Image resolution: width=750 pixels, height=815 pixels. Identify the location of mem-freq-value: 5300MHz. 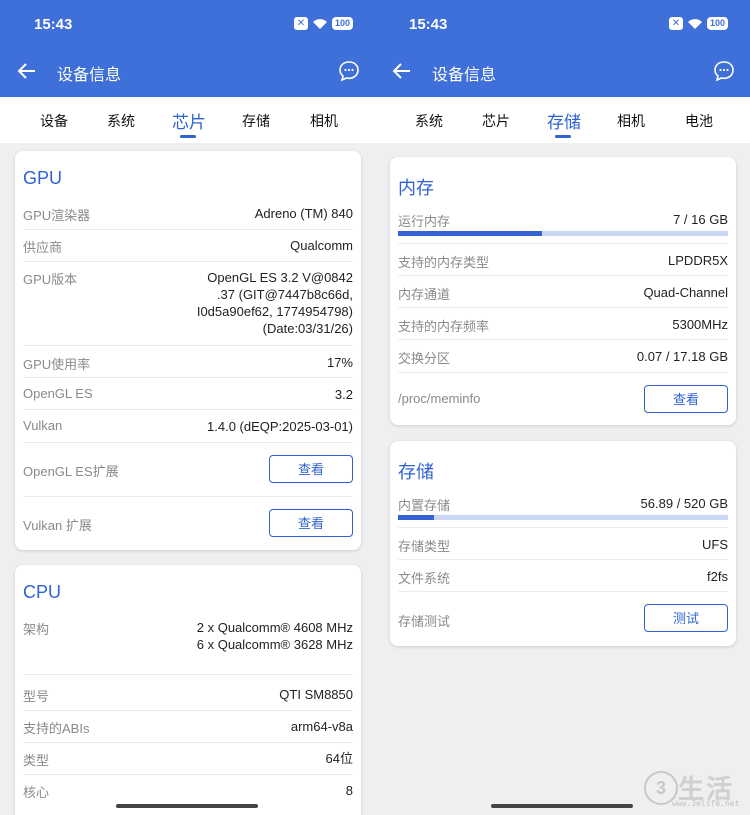
(700, 324).